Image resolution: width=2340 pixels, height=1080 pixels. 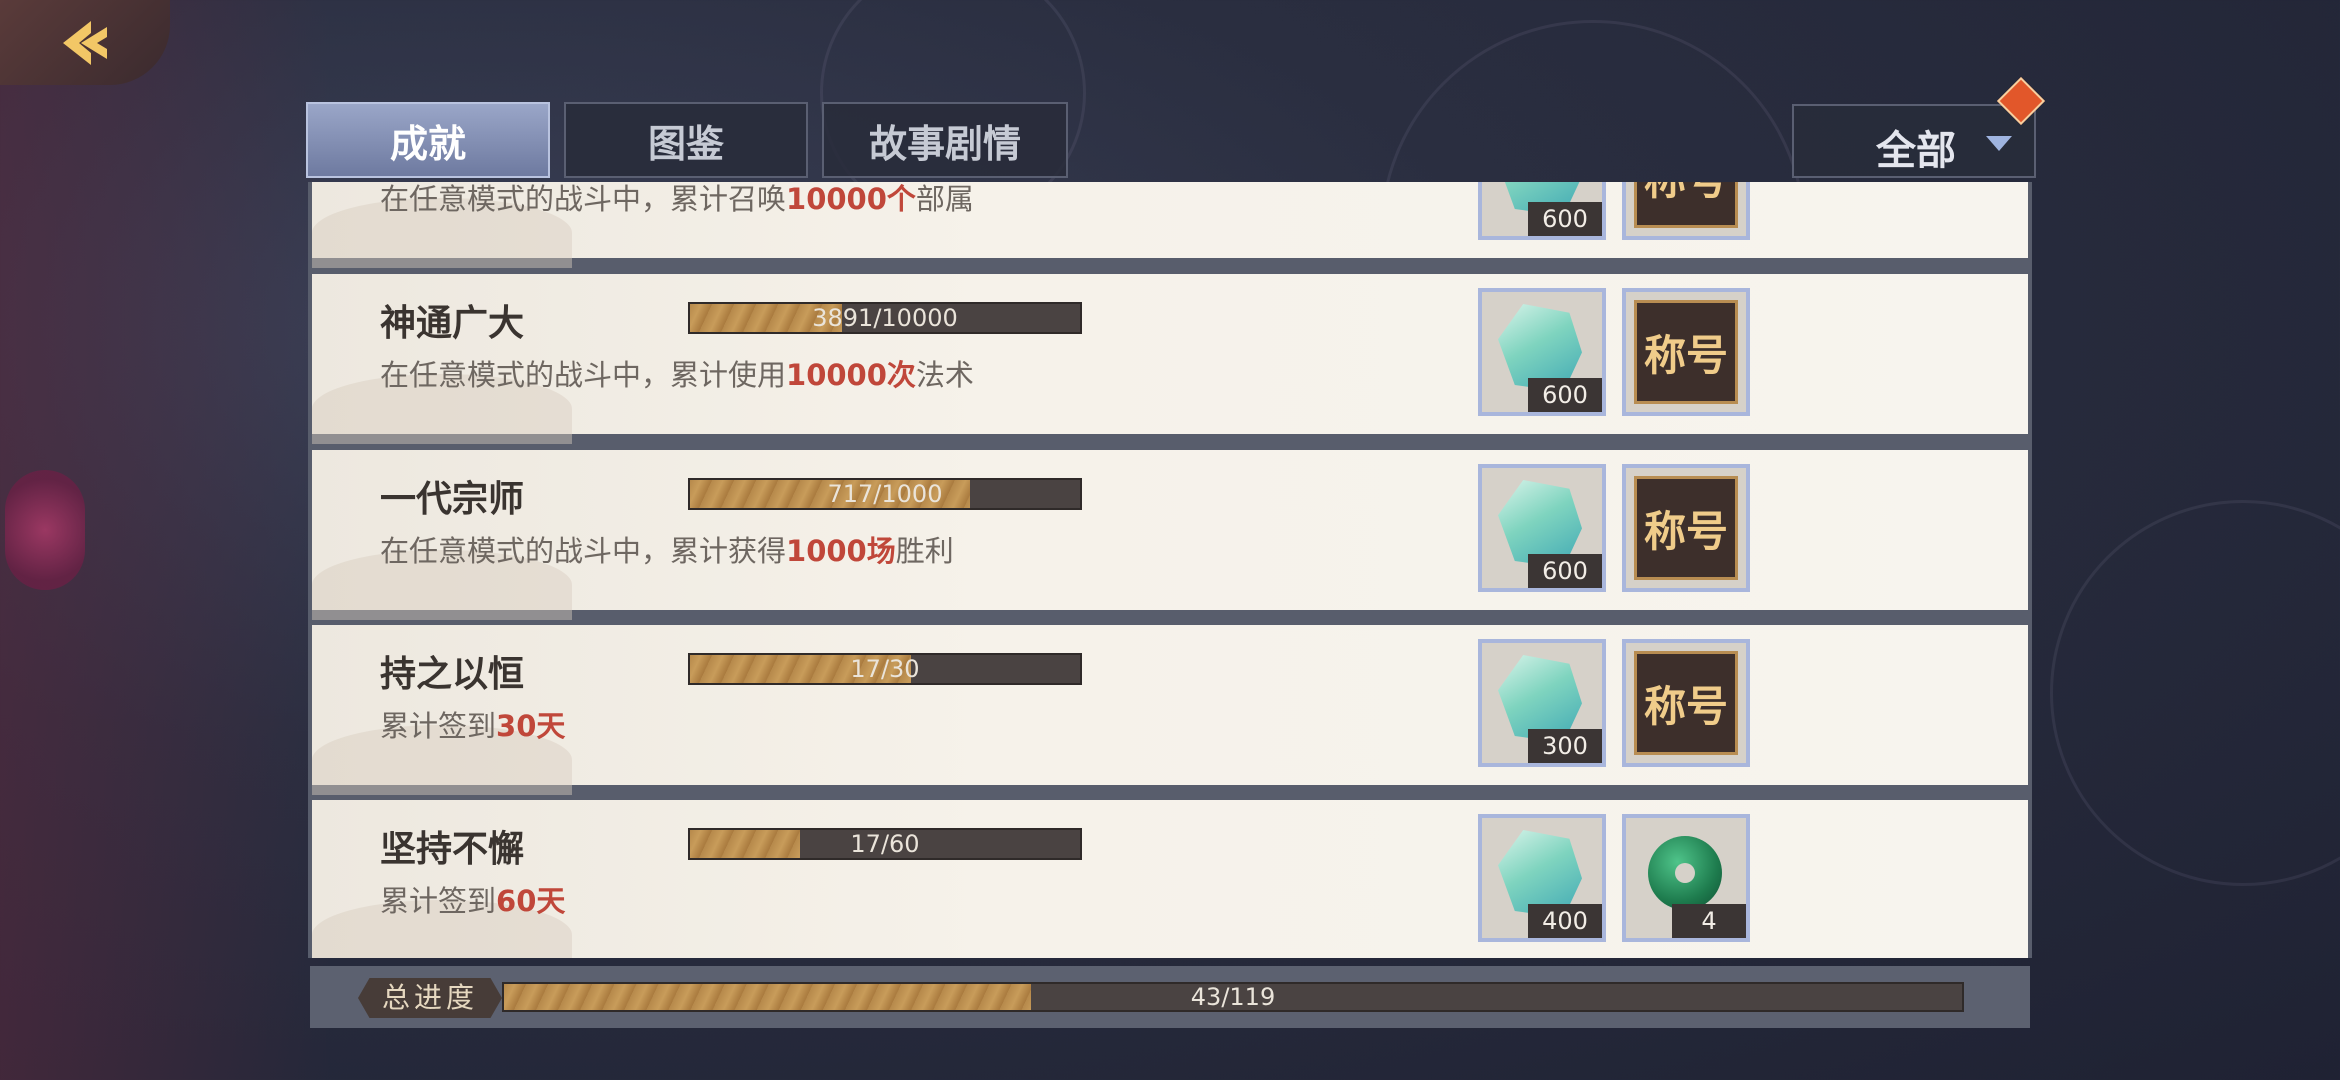 What do you see at coordinates (427, 143) in the screenshot?
I see `tab-label: 成就` at bounding box center [427, 143].